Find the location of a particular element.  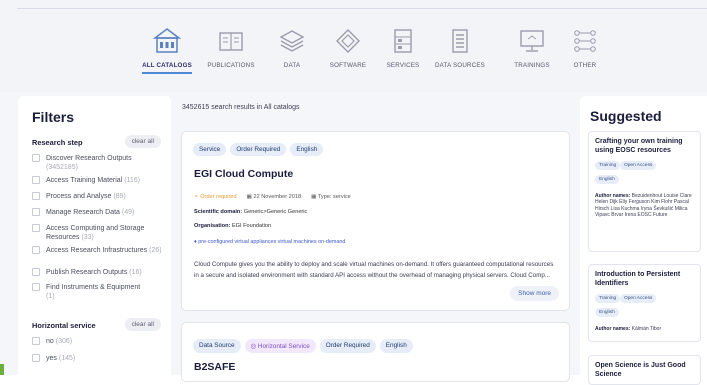

tag: ◎ Horizontal Service is located at coordinates (280, 346).